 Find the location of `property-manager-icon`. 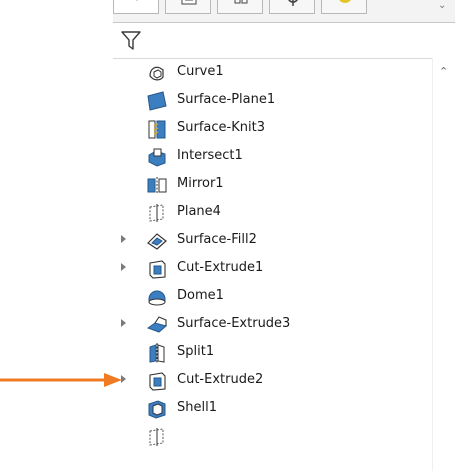

property-manager-icon is located at coordinates (189, 2).